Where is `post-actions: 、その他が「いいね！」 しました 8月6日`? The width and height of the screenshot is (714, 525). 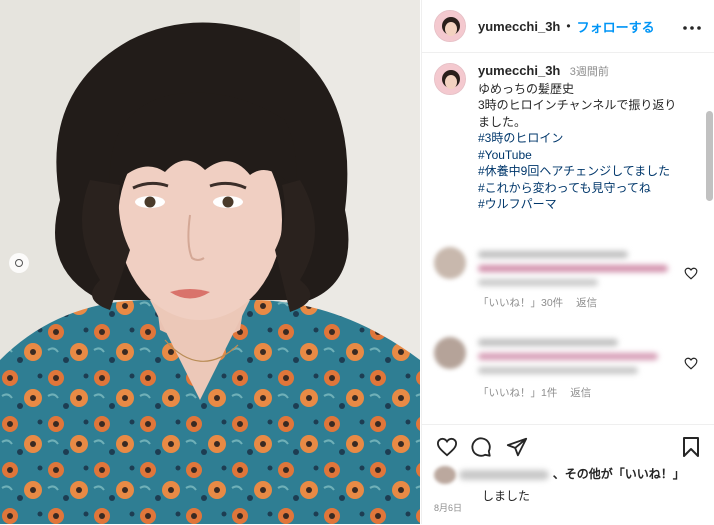 post-actions: 、その他が「いいね！」 しました 8月6日 is located at coordinates (568, 474).